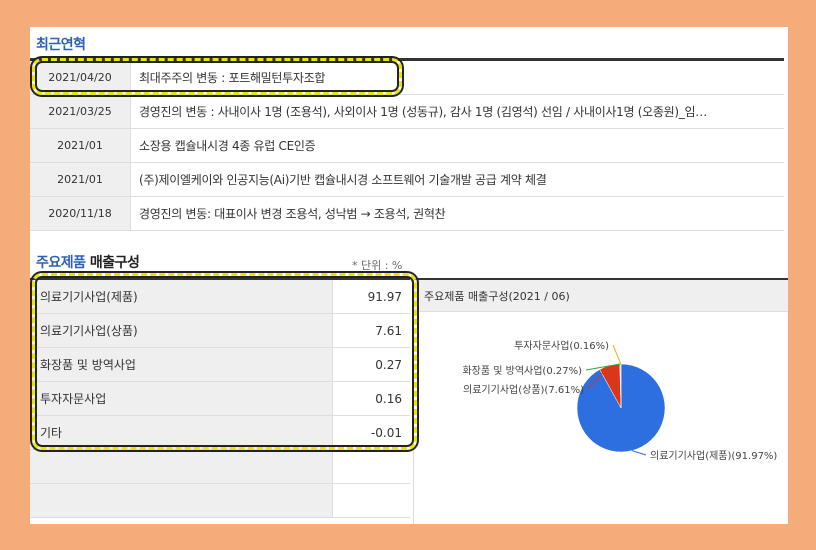 This screenshot has width=816, height=550. I want to click on history-date: 2021/03/25, so click(80, 111).